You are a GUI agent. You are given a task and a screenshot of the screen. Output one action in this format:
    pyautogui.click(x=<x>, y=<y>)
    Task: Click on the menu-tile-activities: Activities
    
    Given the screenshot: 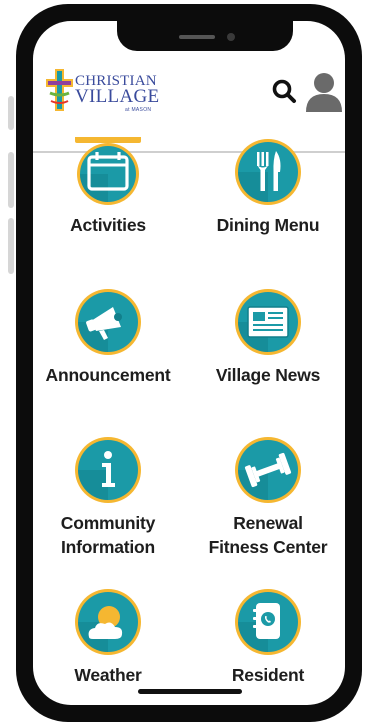 What is the action you would take?
    pyautogui.click(x=108, y=192)
    